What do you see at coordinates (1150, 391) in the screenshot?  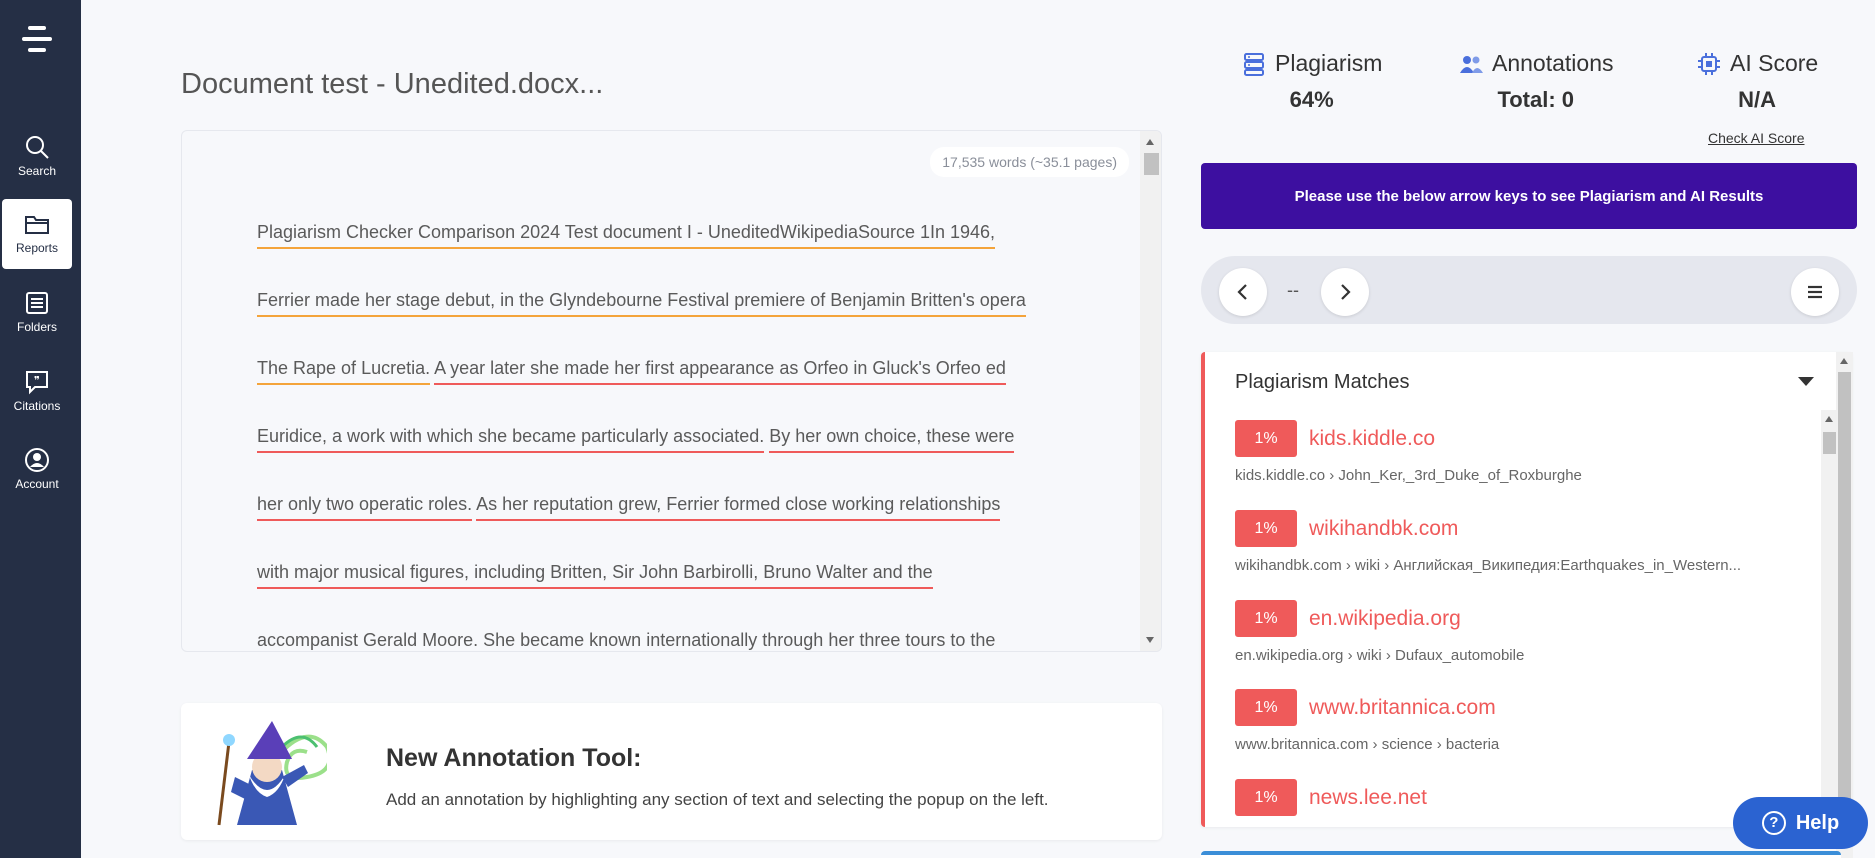 I see `document-scrollbar` at bounding box center [1150, 391].